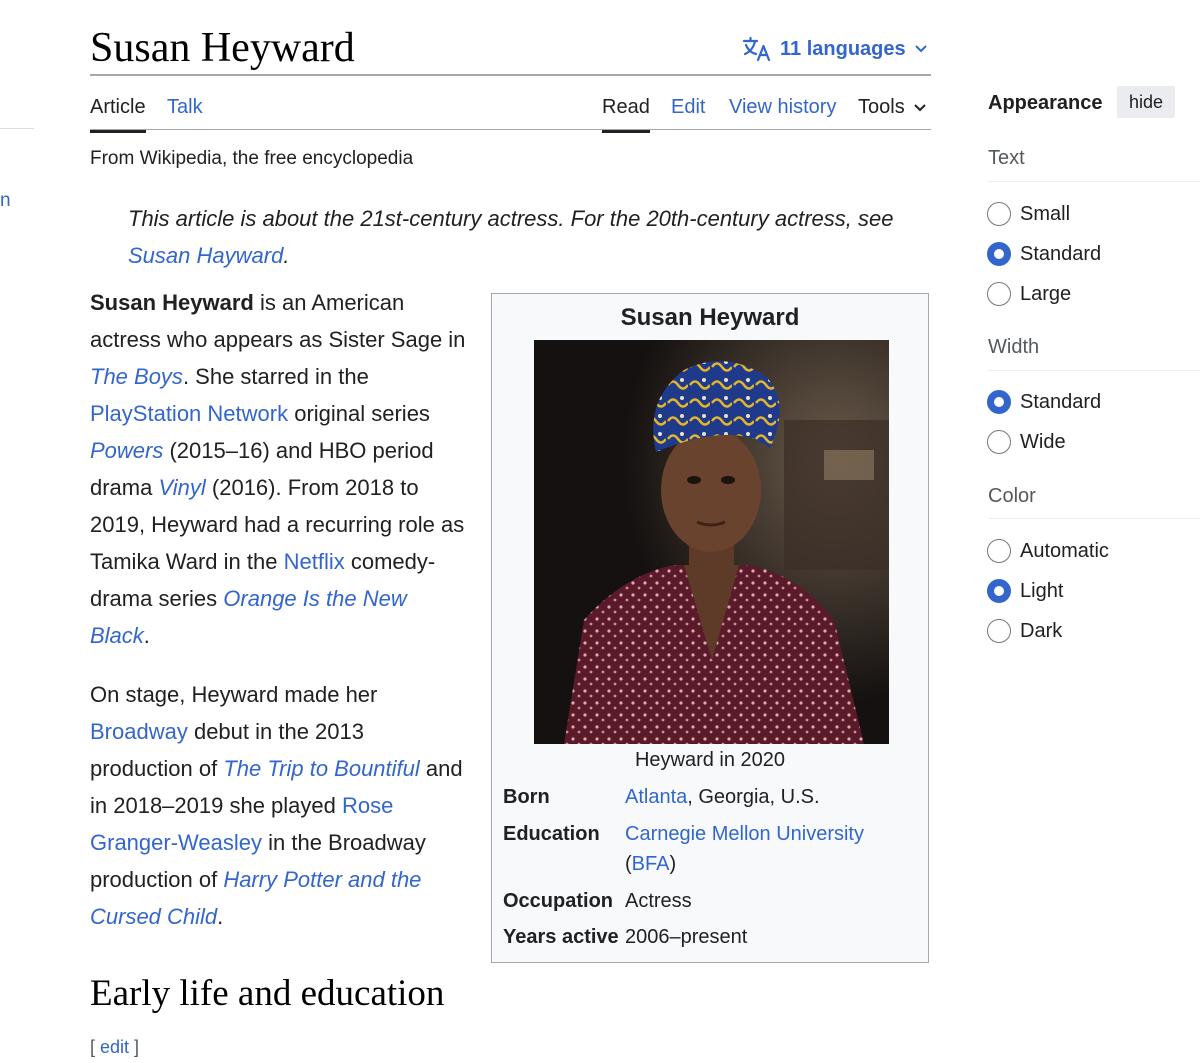 The image size is (1200, 1063). I want to click on width-option-standard: Standard, so click(1044, 402).